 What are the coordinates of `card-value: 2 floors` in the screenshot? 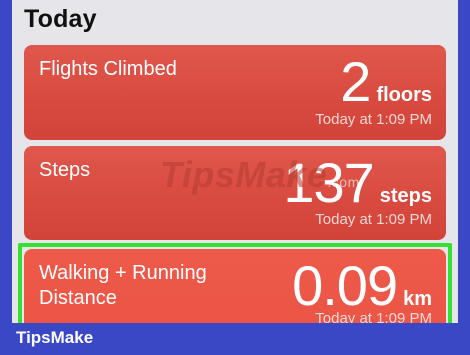 It's located at (386, 81).